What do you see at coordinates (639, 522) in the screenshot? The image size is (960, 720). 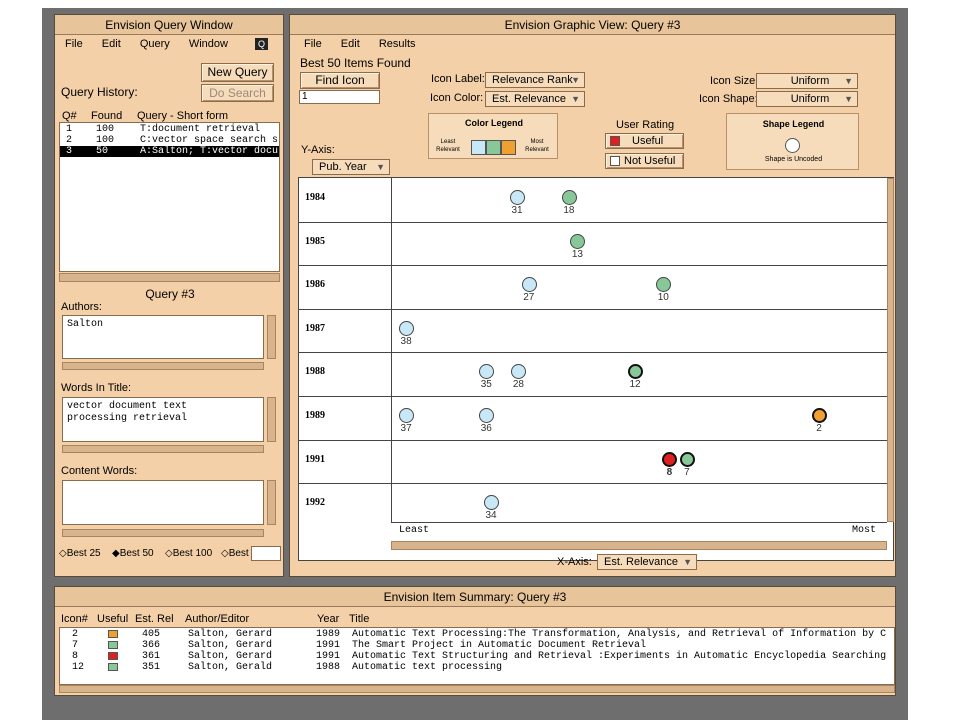 I see `x-axis-line` at bounding box center [639, 522].